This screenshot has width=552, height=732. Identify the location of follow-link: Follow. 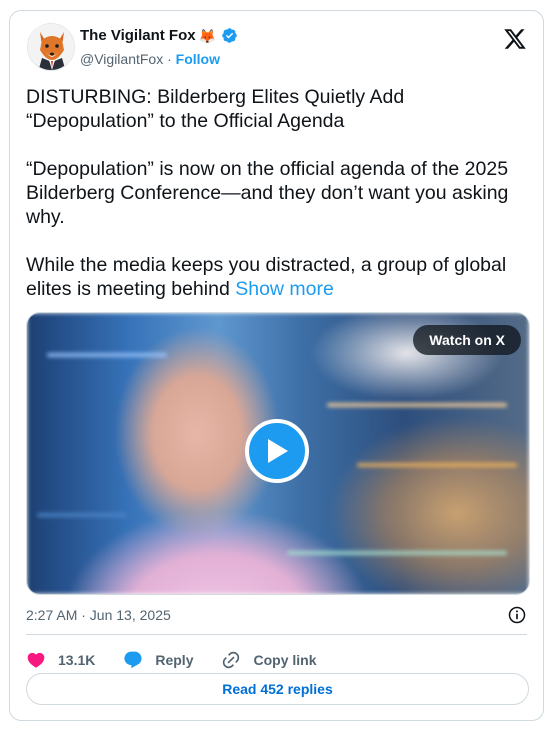
(198, 59).